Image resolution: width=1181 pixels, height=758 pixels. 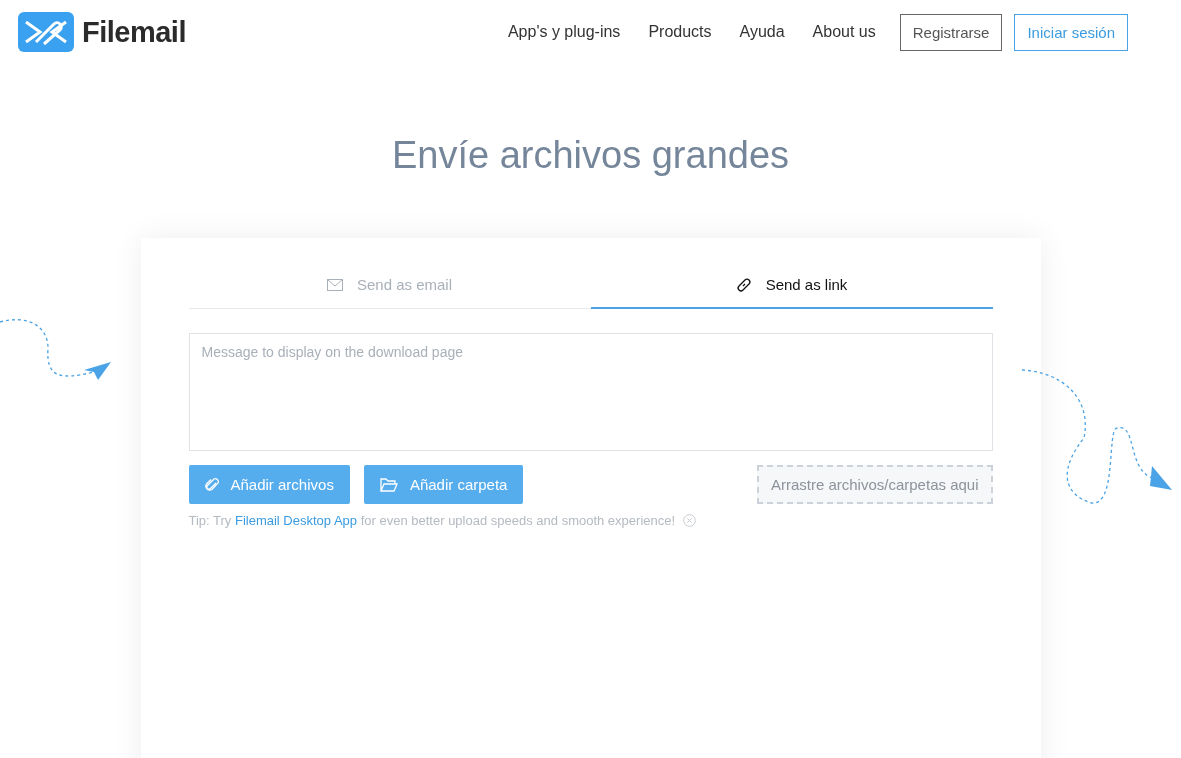 What do you see at coordinates (590, 392) in the screenshot?
I see `message-field: Message to display on the download page` at bounding box center [590, 392].